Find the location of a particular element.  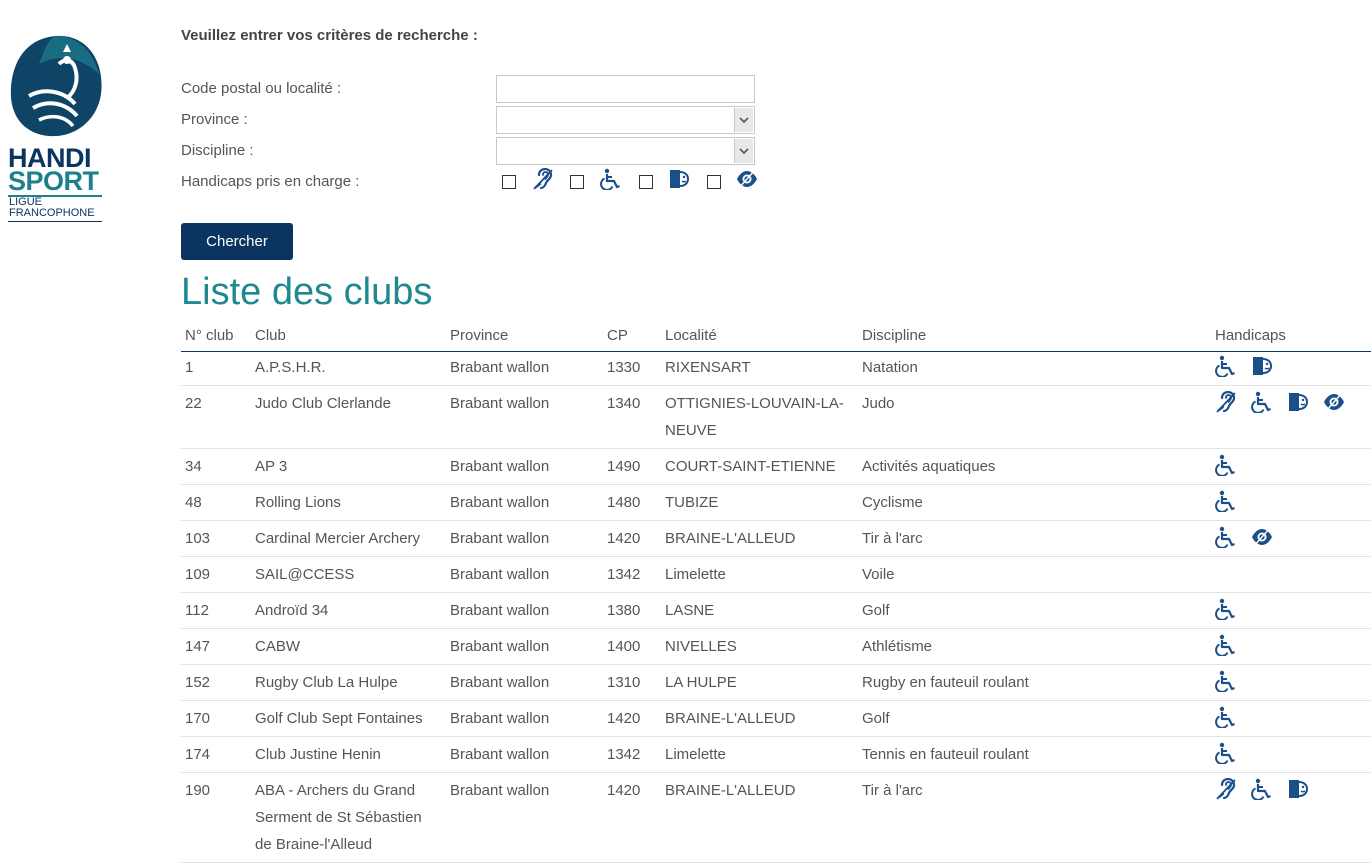

discipline-cell: Athlétisme is located at coordinates (1034, 646).